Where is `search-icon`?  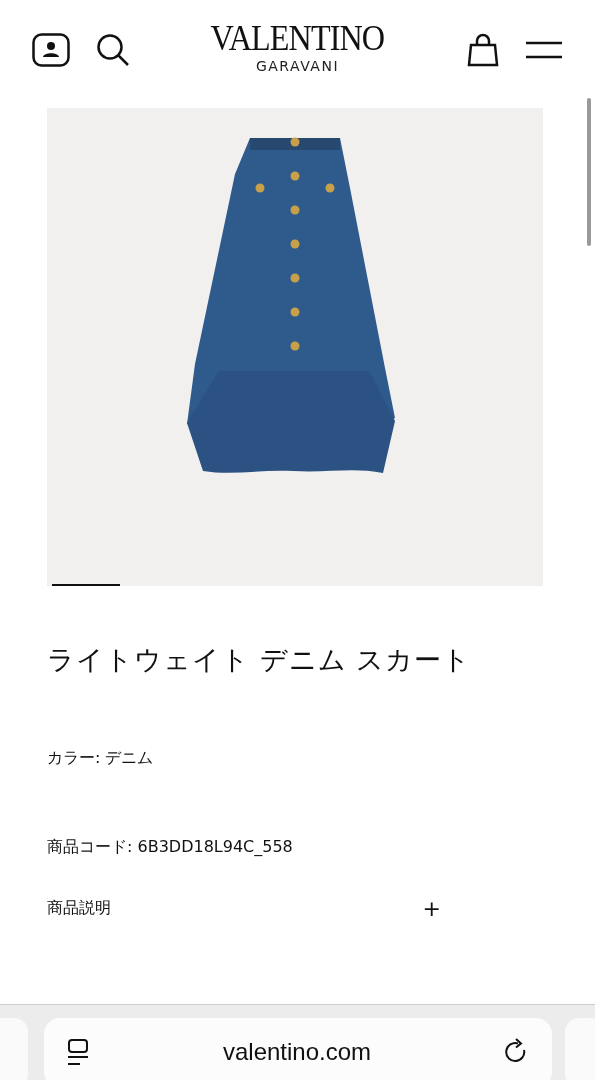 search-icon is located at coordinates (113, 50).